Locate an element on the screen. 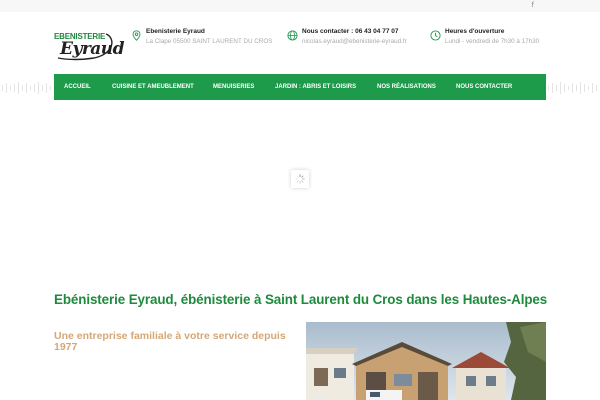  company-address: La Clape 05500 SAINT LAURENT DU CROS is located at coordinates (209, 41).